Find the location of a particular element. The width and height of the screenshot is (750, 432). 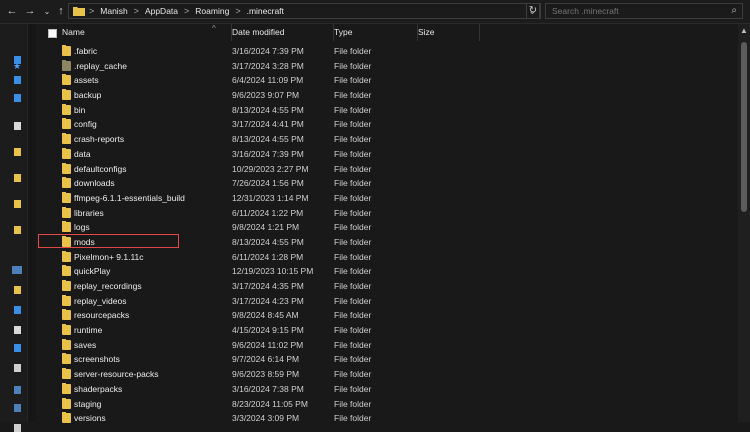

address-bar: > Manish > AppData > Roaming > .minecraft ⌄ is located at coordinates (304, 11).